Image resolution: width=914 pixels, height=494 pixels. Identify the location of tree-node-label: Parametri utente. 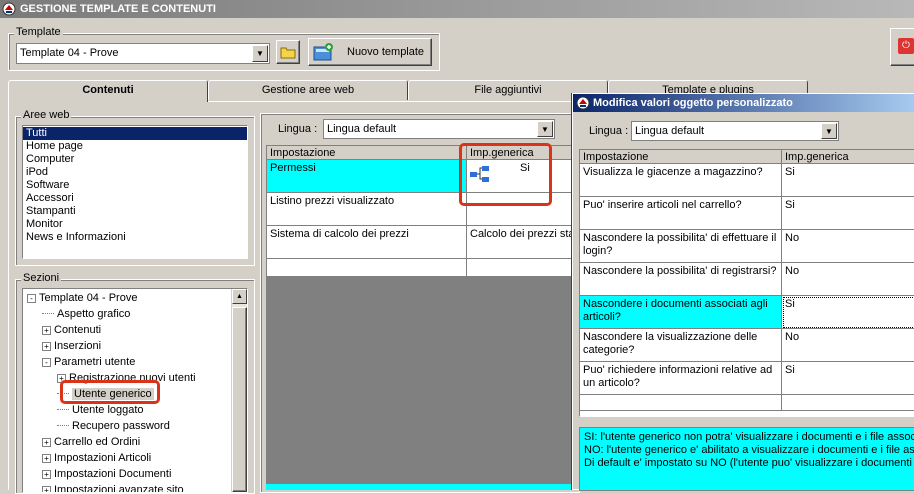
(95, 362).